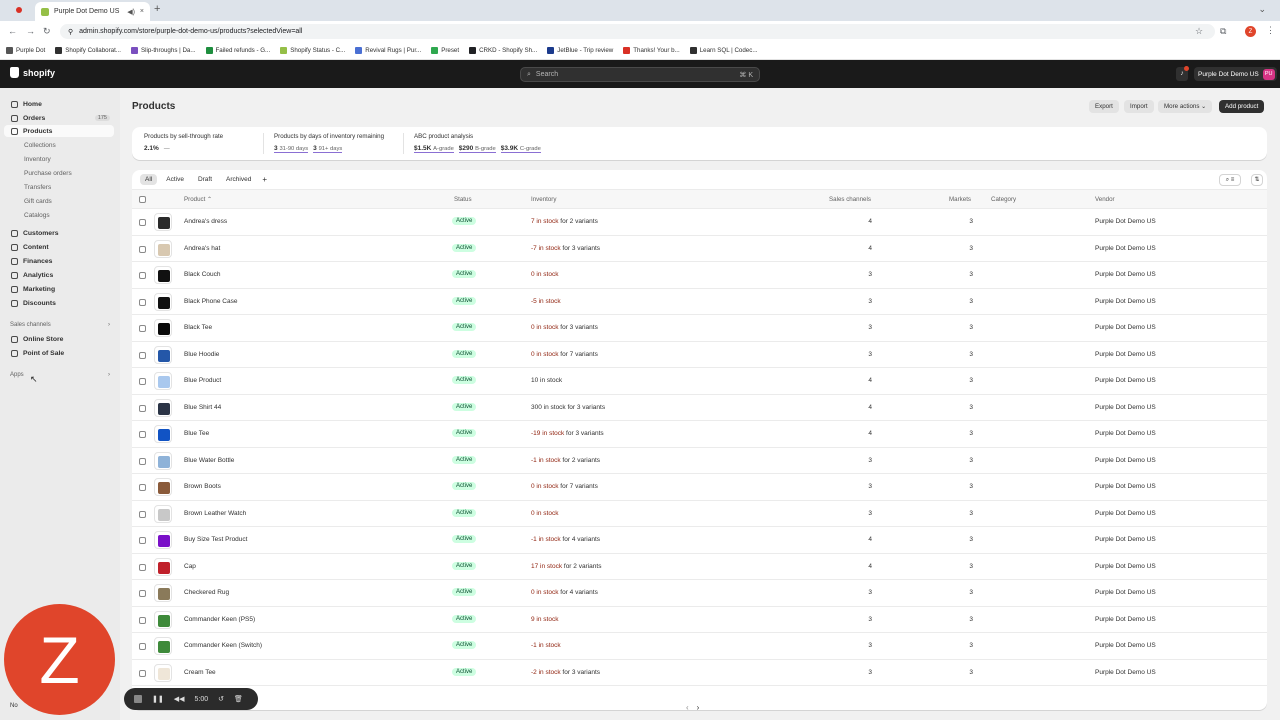  What do you see at coordinates (32, 72) in the screenshot?
I see `shopify-logo: shopify` at bounding box center [32, 72].